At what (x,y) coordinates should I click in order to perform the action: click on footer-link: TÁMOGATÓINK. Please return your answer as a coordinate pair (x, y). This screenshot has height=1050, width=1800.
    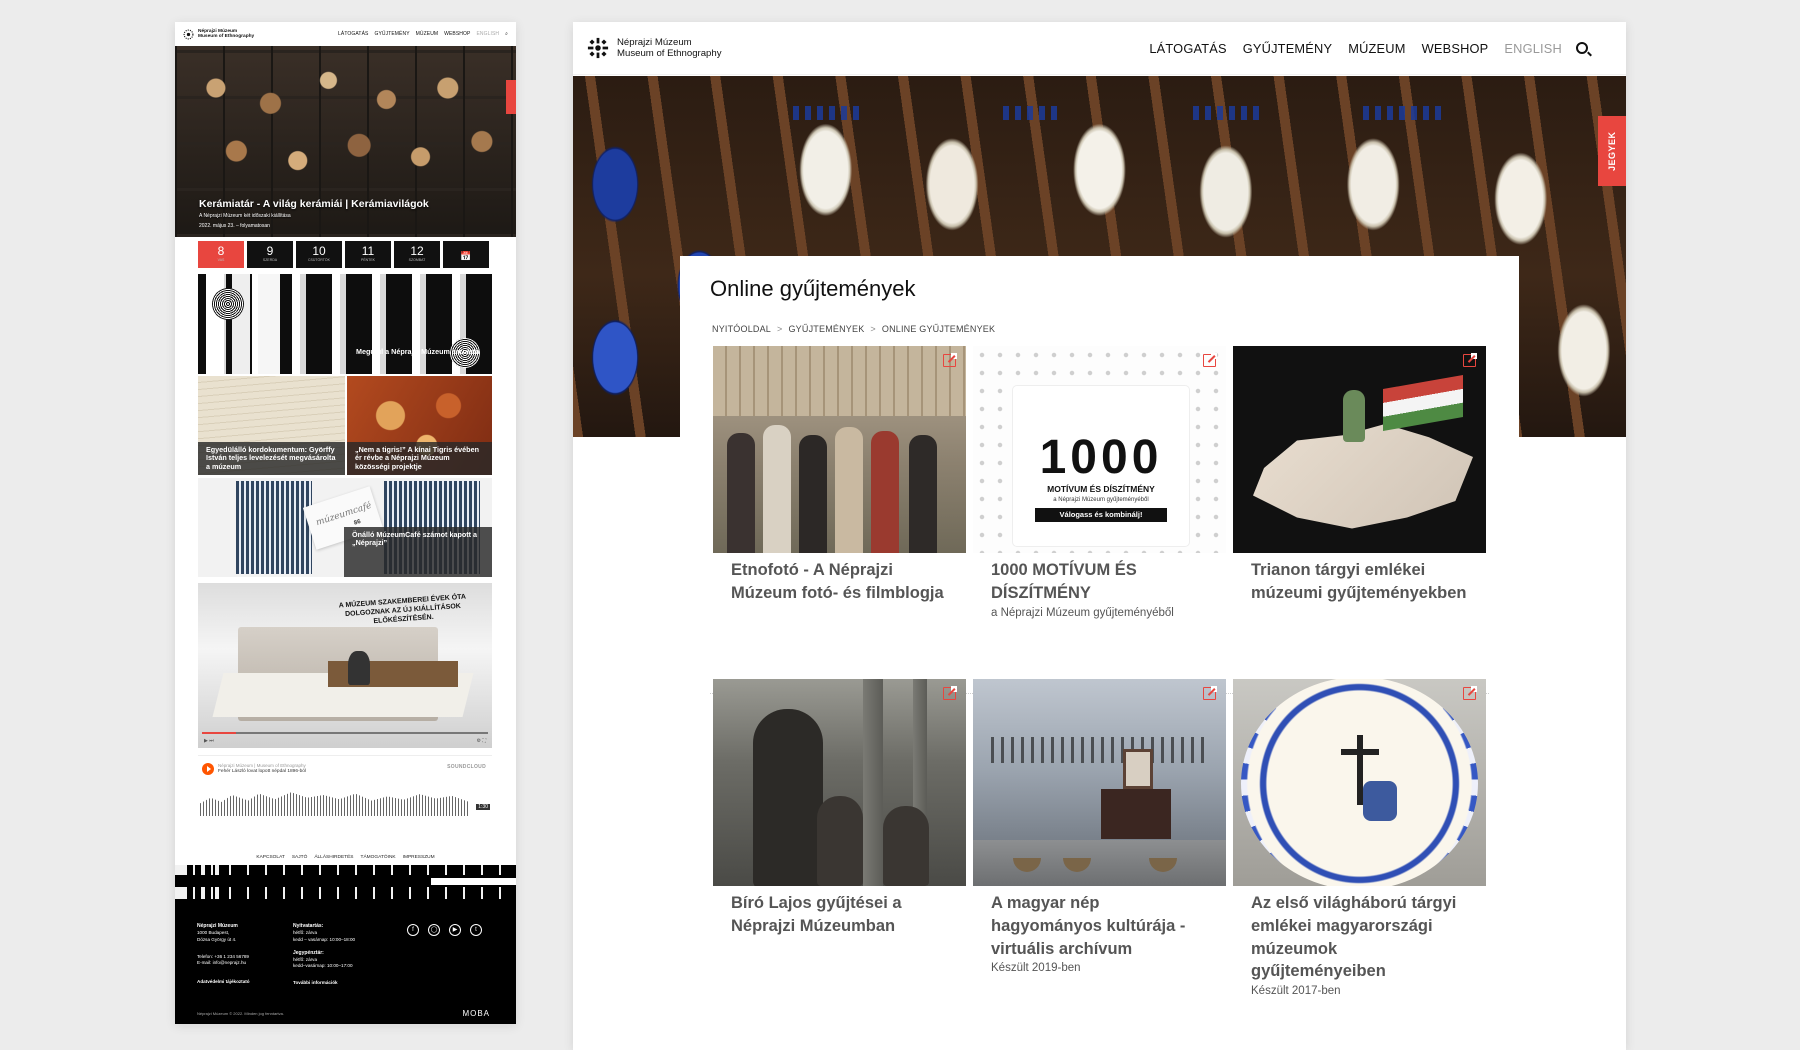
    Looking at the image, I should click on (378, 857).